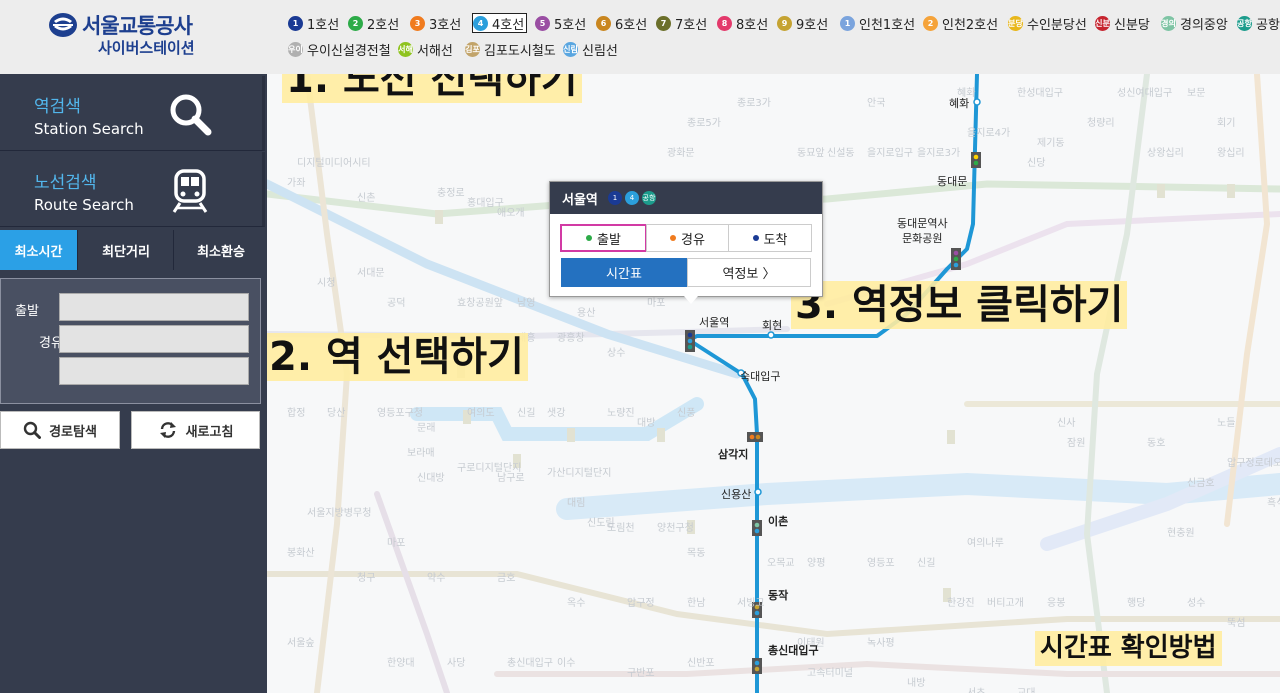 Image resolution: width=1280 pixels, height=693 pixels. Describe the element at coordinates (1132, 25) in the screenshot. I see `line-label: 신분당` at that location.